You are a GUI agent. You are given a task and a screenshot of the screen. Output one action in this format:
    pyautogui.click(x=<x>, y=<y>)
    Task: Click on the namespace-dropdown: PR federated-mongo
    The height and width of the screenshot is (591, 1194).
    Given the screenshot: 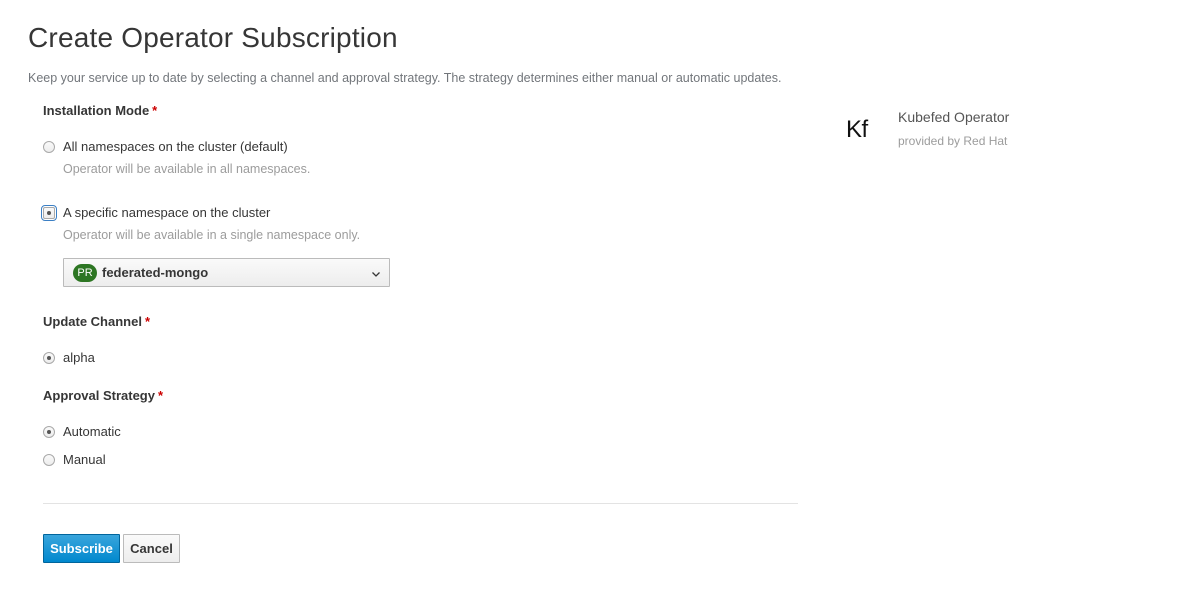 What is the action you would take?
    pyautogui.click(x=226, y=272)
    